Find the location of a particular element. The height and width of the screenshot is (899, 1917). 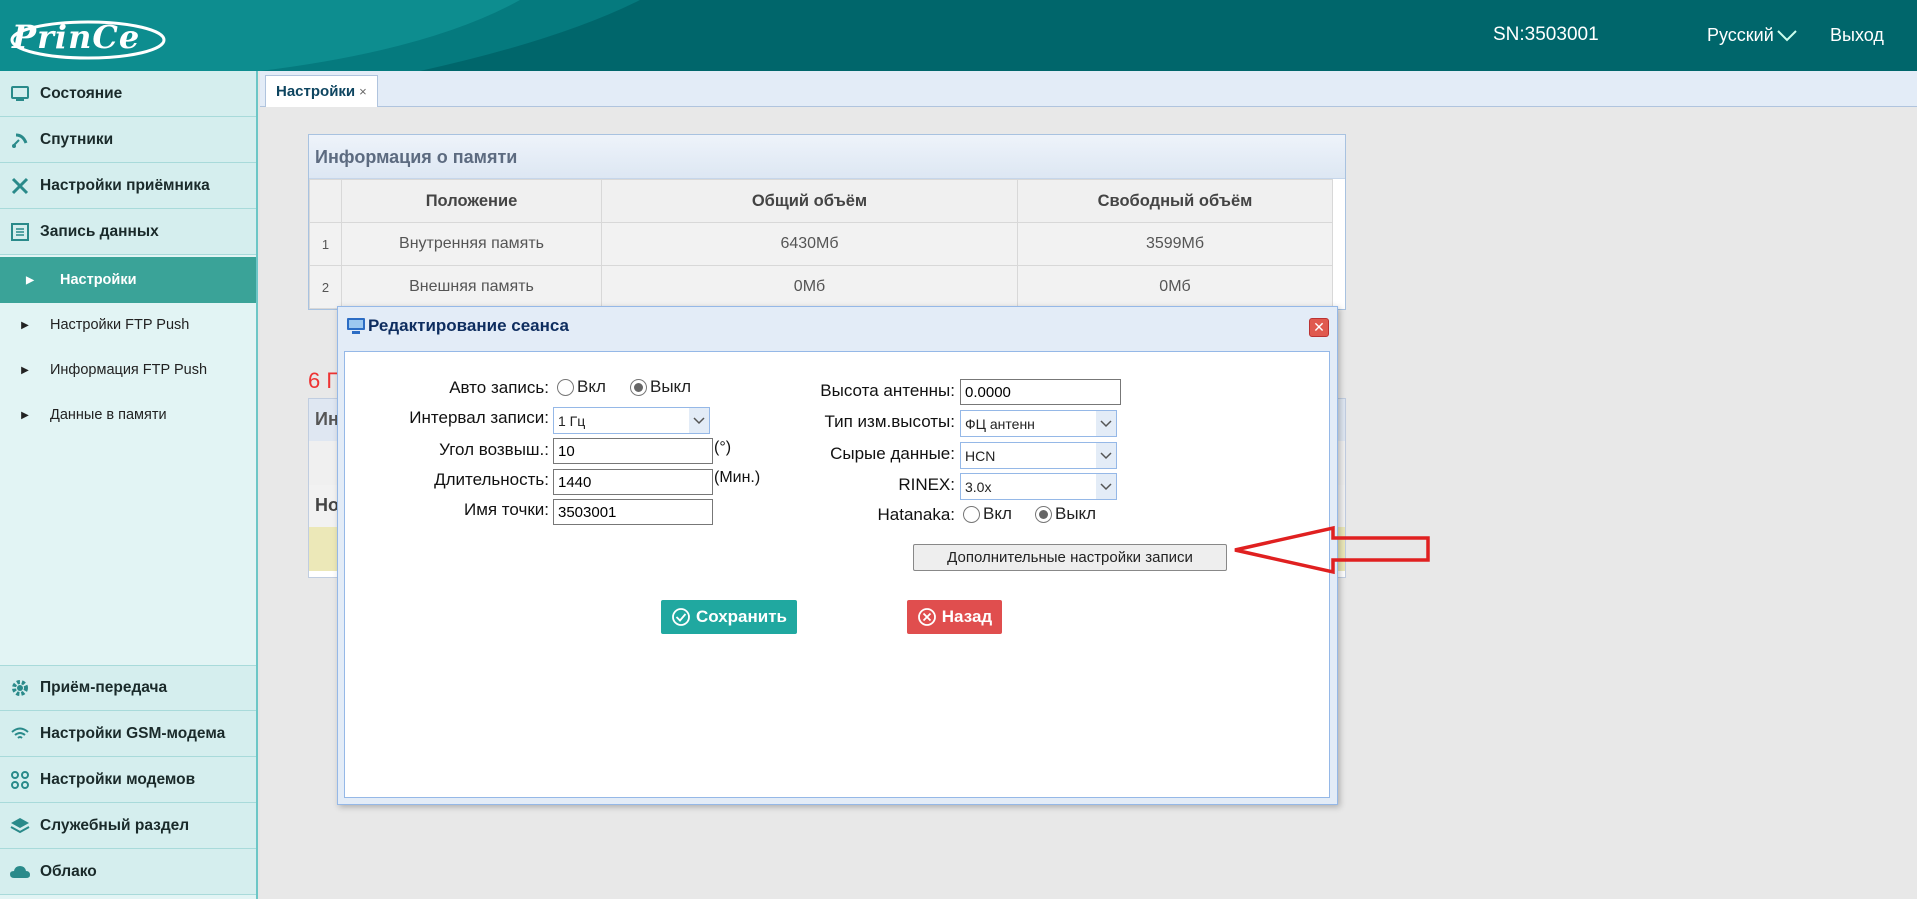

raw-data-select: HCN is located at coordinates (1038, 455).